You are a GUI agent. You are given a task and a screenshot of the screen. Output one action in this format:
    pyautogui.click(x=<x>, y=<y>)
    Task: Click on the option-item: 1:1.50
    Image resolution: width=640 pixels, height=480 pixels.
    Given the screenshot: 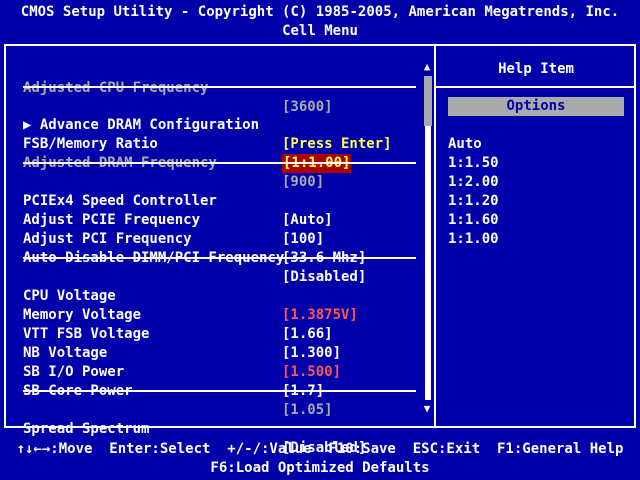 What is the action you would take?
    pyautogui.click(x=473, y=163)
    